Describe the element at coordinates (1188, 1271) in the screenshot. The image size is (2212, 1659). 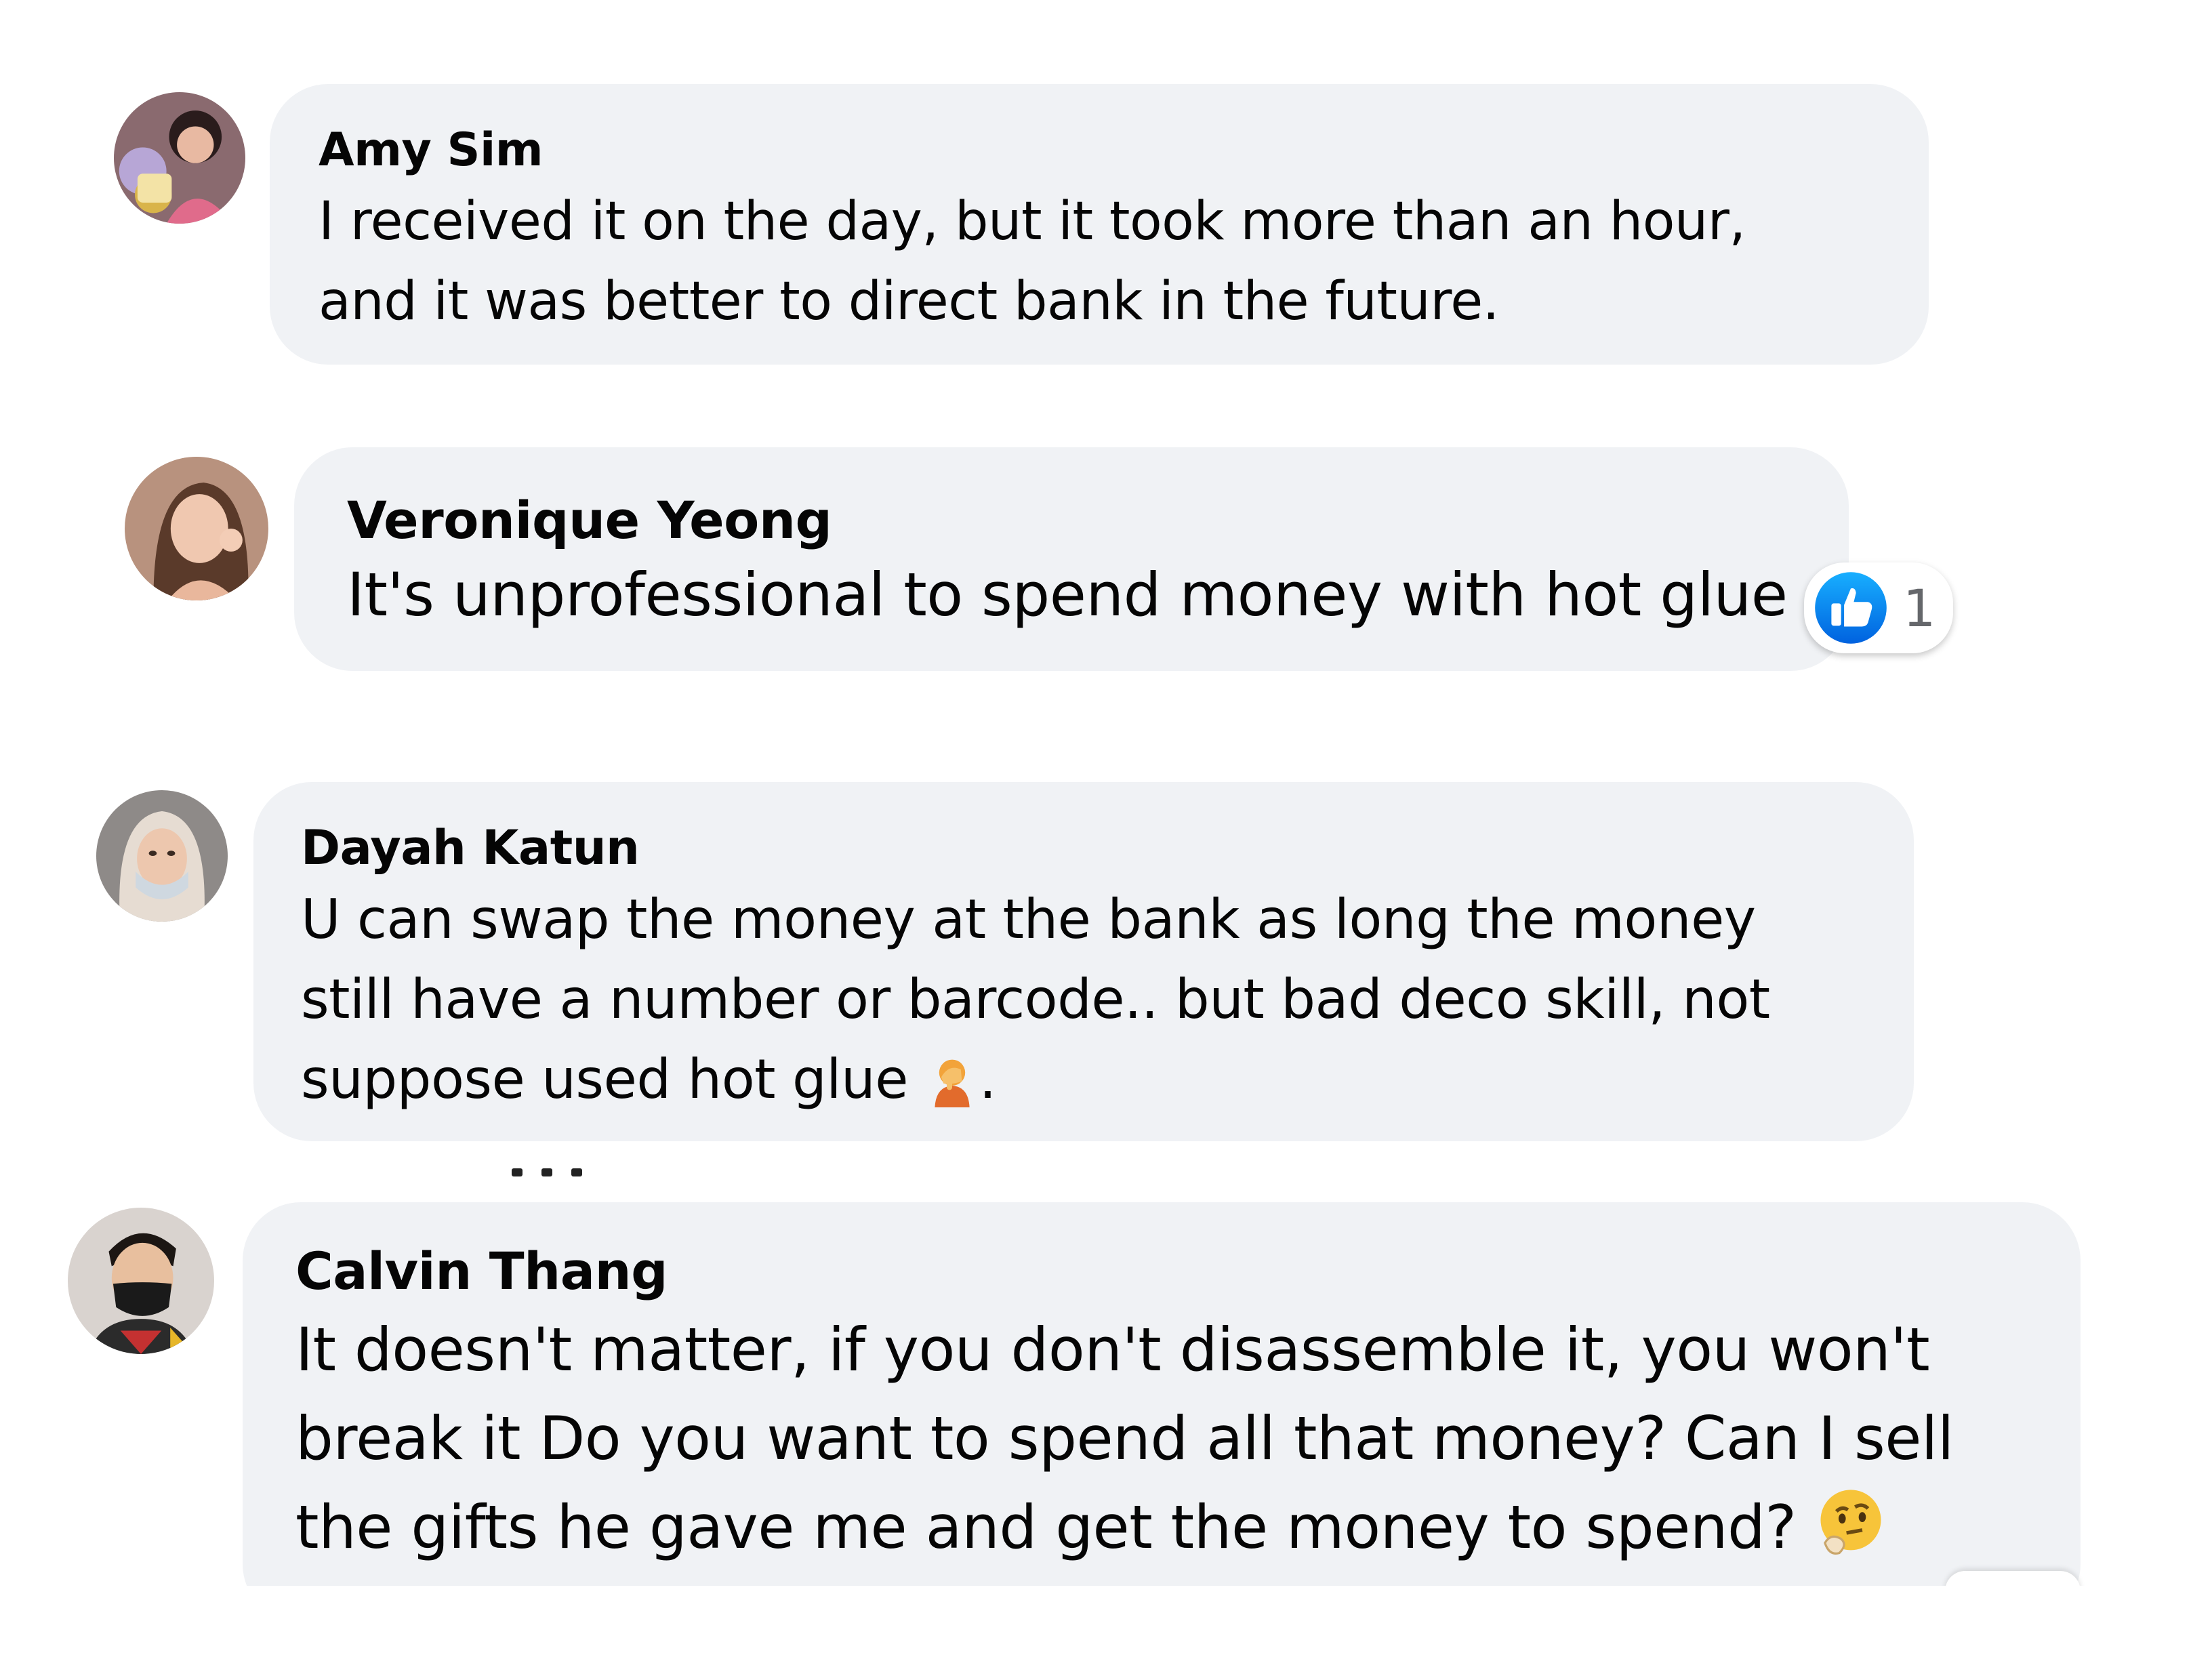
I see `comment-author: Calvin Thang` at that location.